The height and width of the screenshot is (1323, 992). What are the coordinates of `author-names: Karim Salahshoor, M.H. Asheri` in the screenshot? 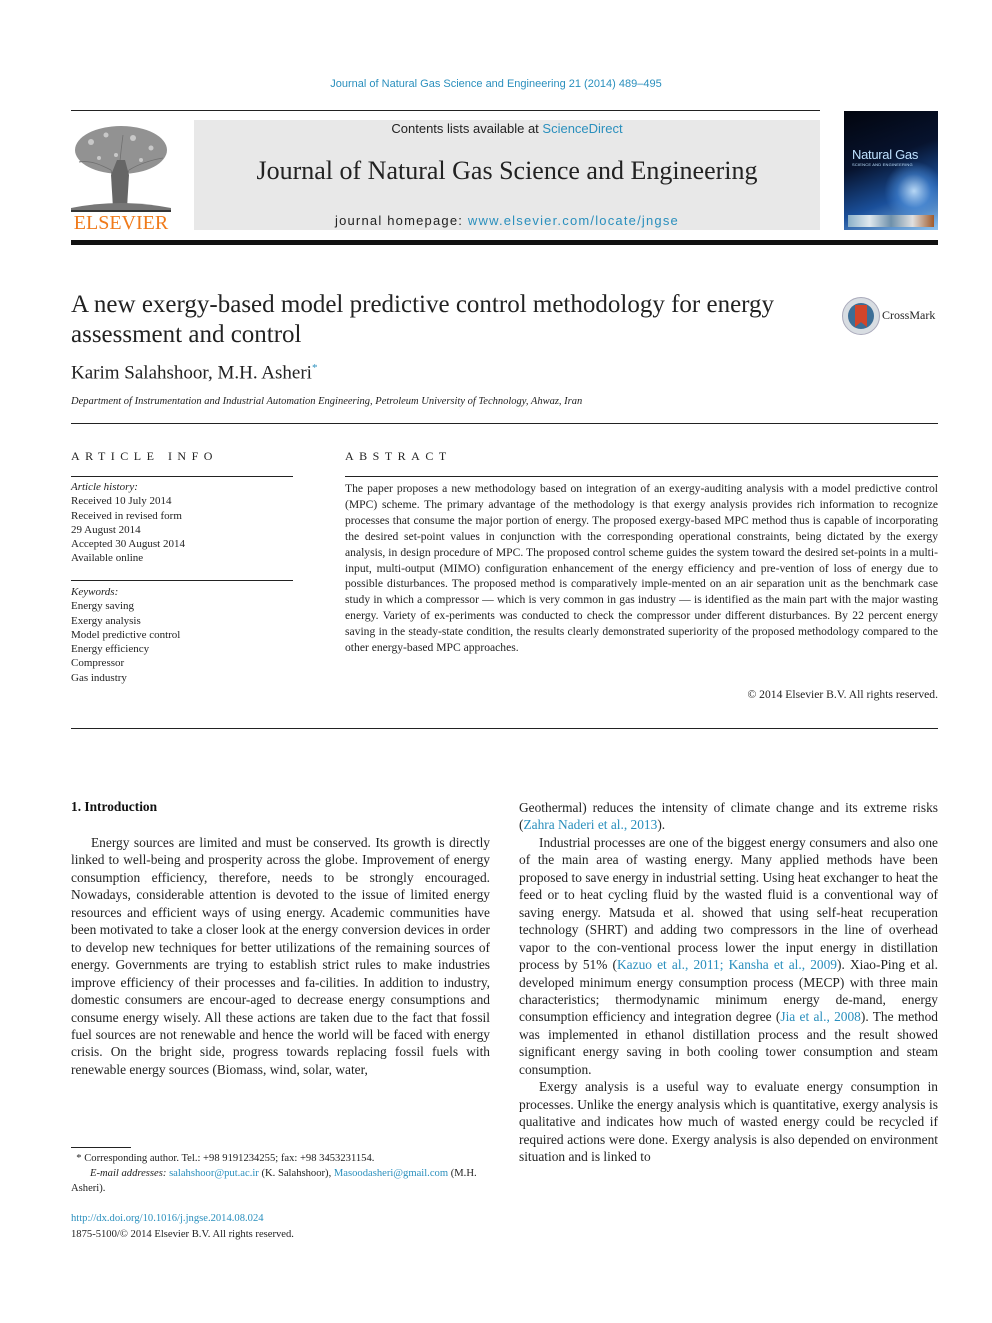 It's located at (191, 373).